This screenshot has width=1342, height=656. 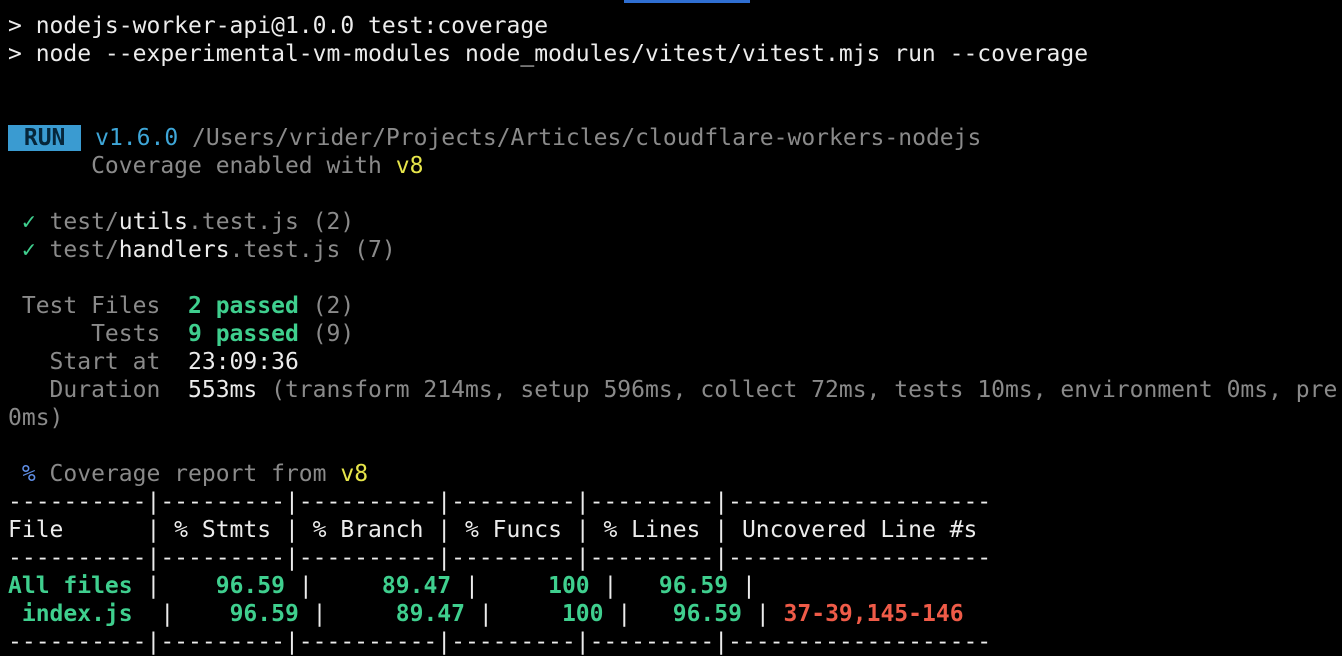 What do you see at coordinates (36, 418) in the screenshot?
I see `duration-wrap: 0ms)` at bounding box center [36, 418].